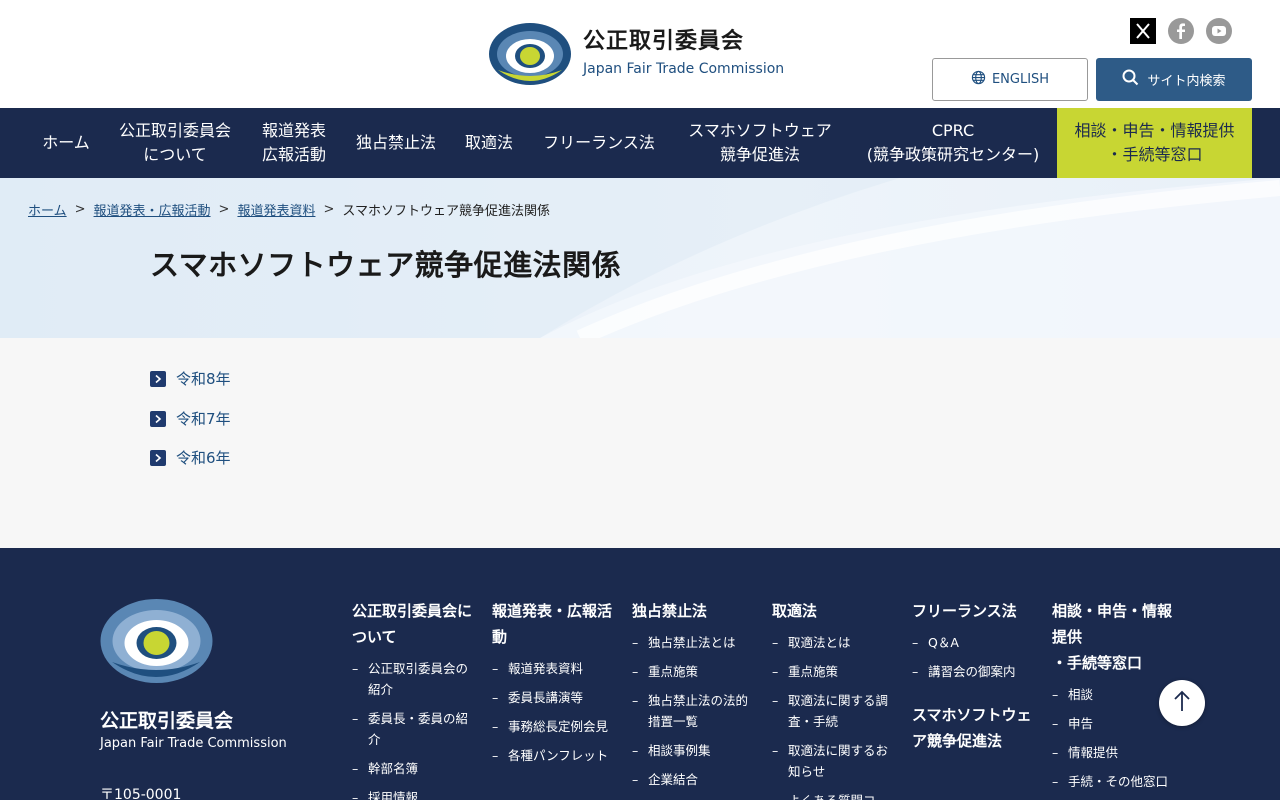 Image resolution: width=1280 pixels, height=800 pixels. I want to click on footer-emblem-icon, so click(156, 643).